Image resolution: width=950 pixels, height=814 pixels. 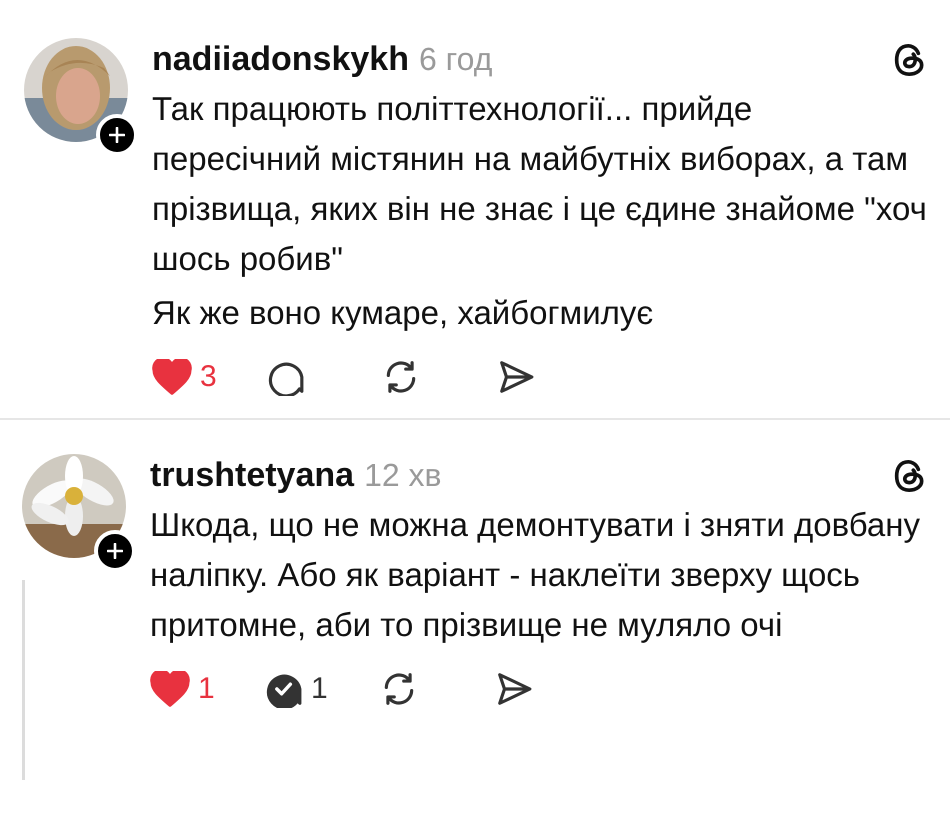 I want to click on like-button: 1, so click(x=207, y=689).